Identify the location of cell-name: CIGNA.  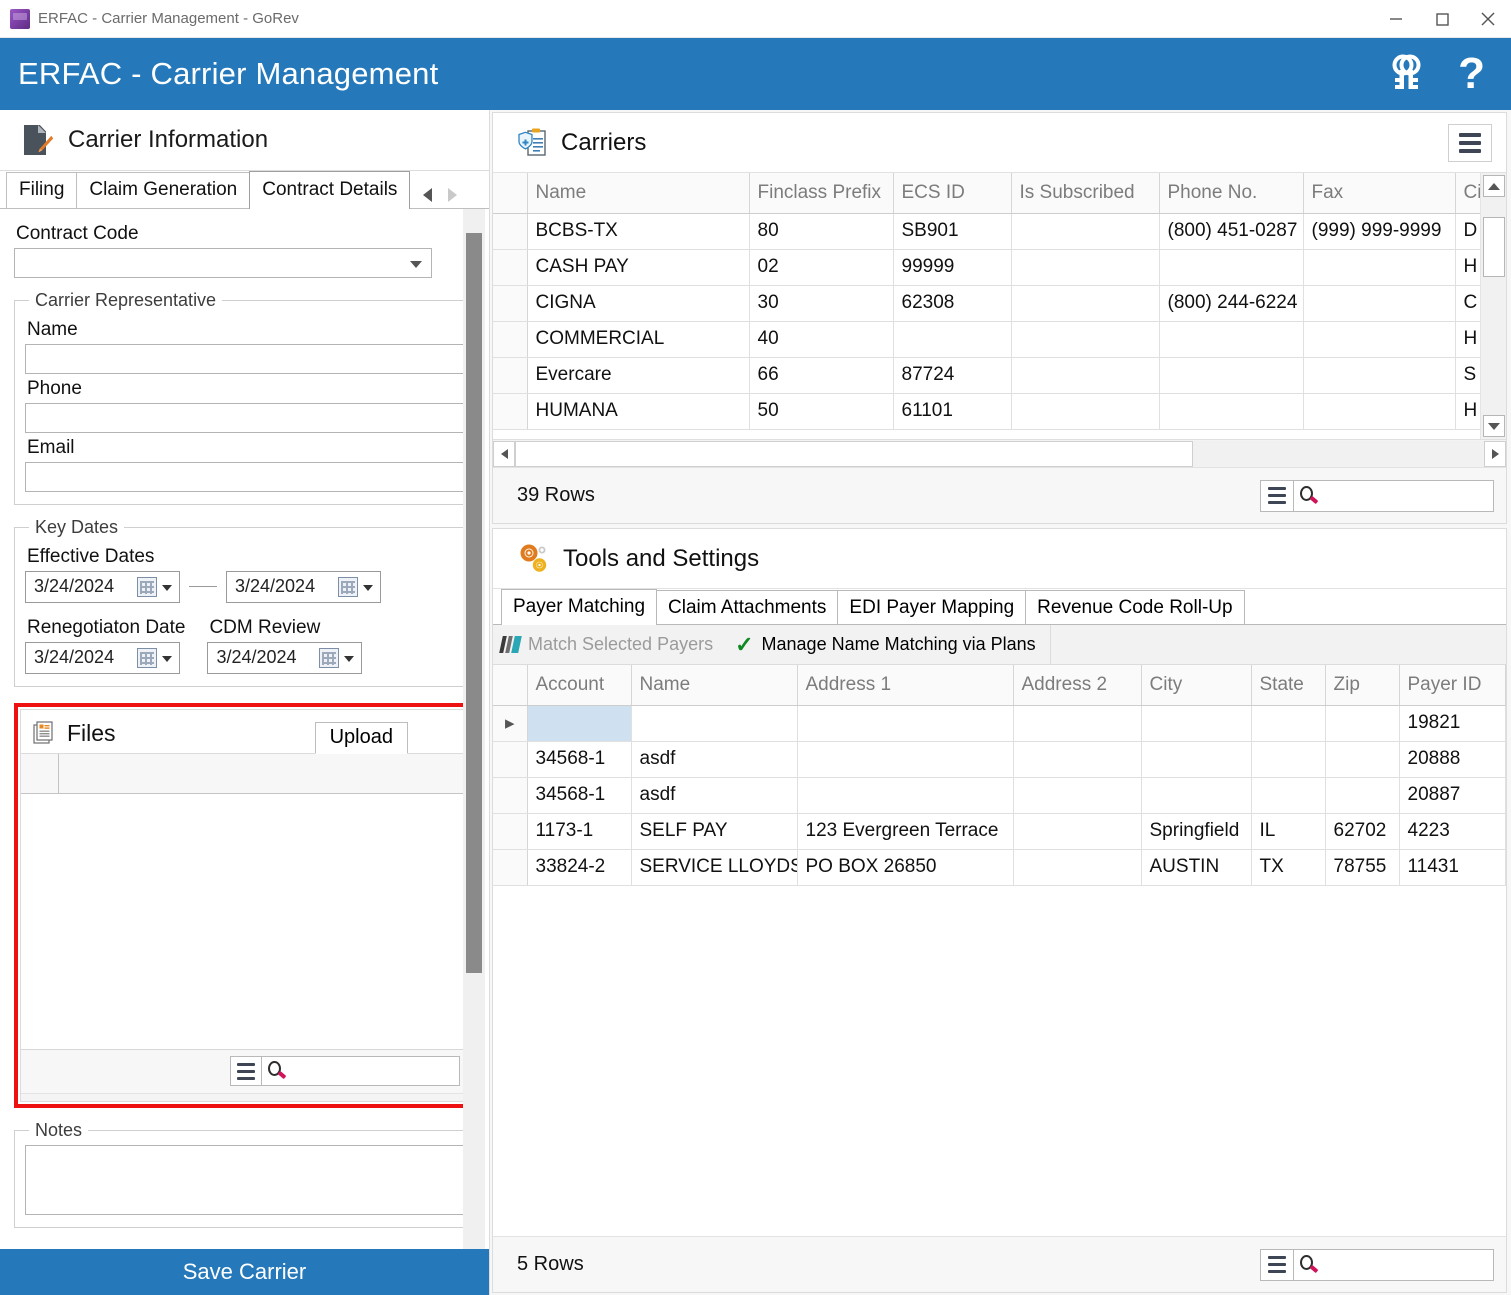
(638, 303).